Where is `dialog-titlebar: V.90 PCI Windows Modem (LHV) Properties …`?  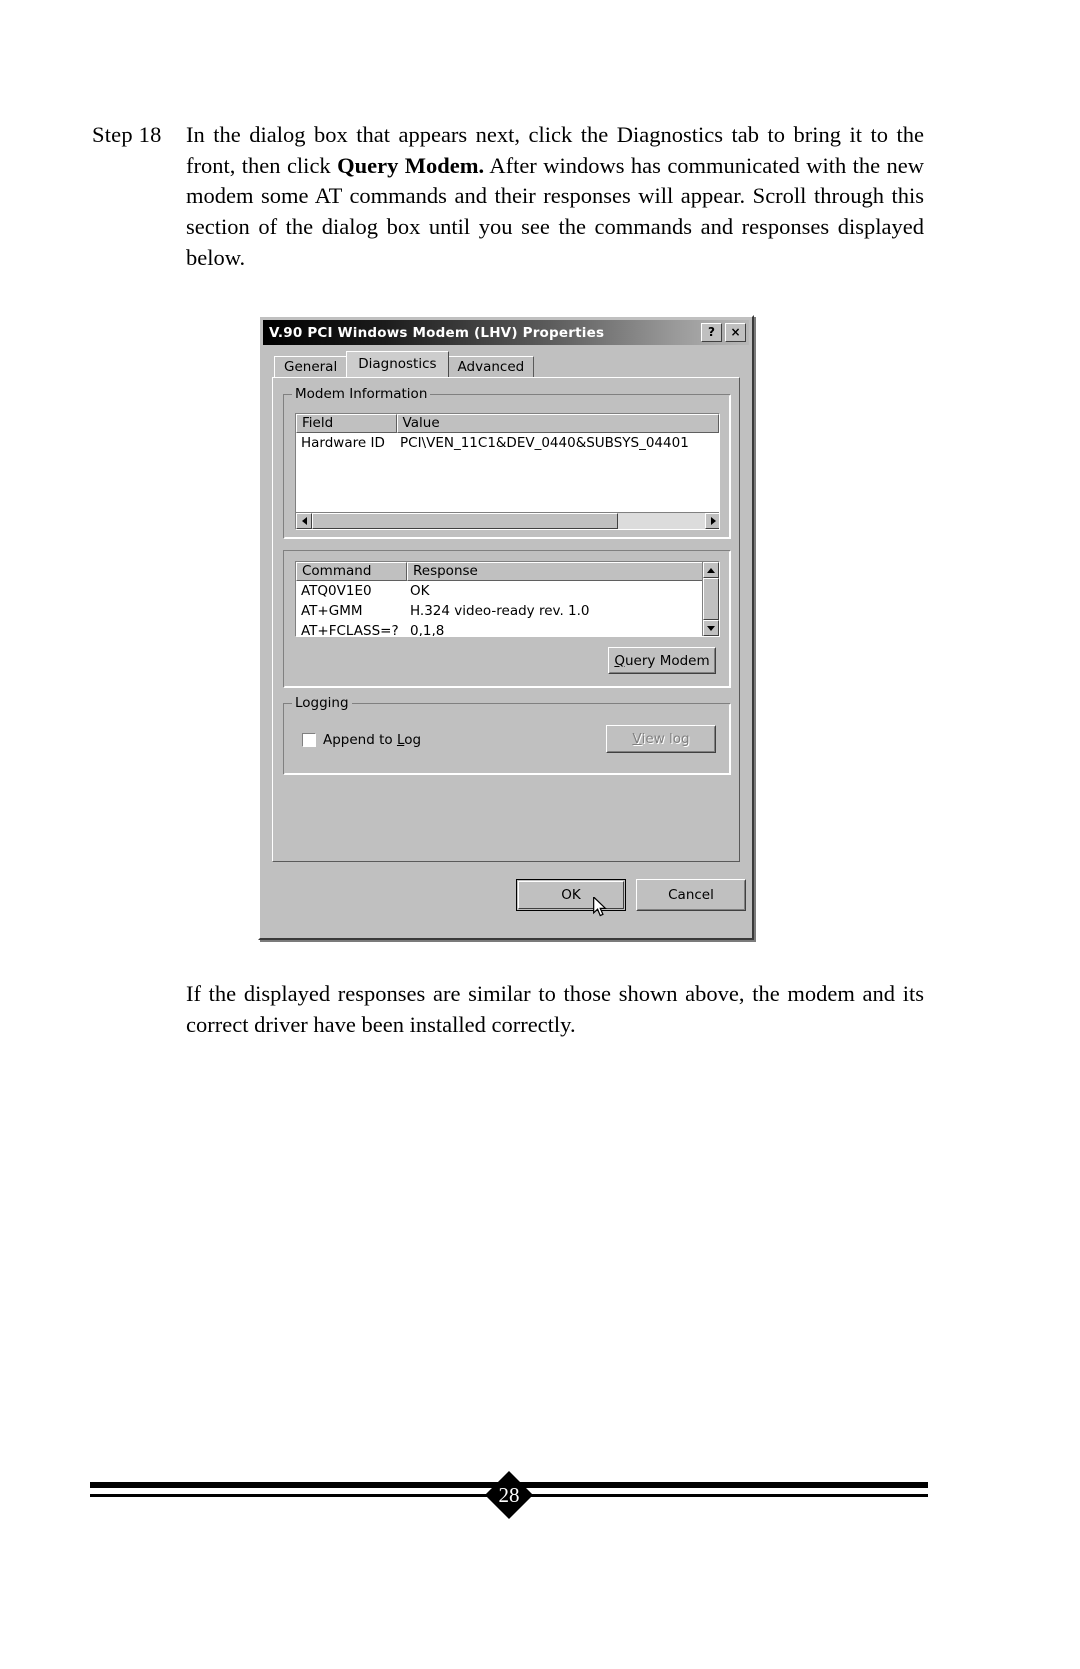 dialog-titlebar: V.90 PCI Windows Modem (LHV) Properties … is located at coordinates (506, 332).